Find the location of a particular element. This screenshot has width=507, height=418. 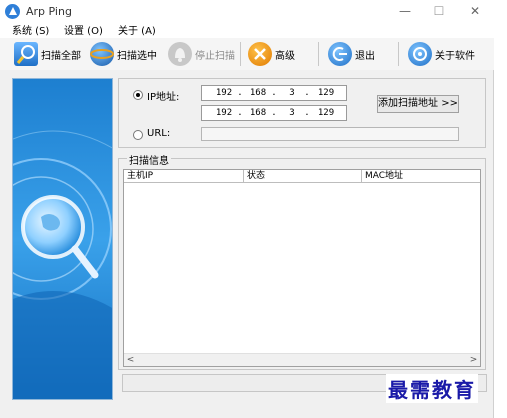

ip-end-input: 192 . 168 . 3 . 129 is located at coordinates (274, 113).